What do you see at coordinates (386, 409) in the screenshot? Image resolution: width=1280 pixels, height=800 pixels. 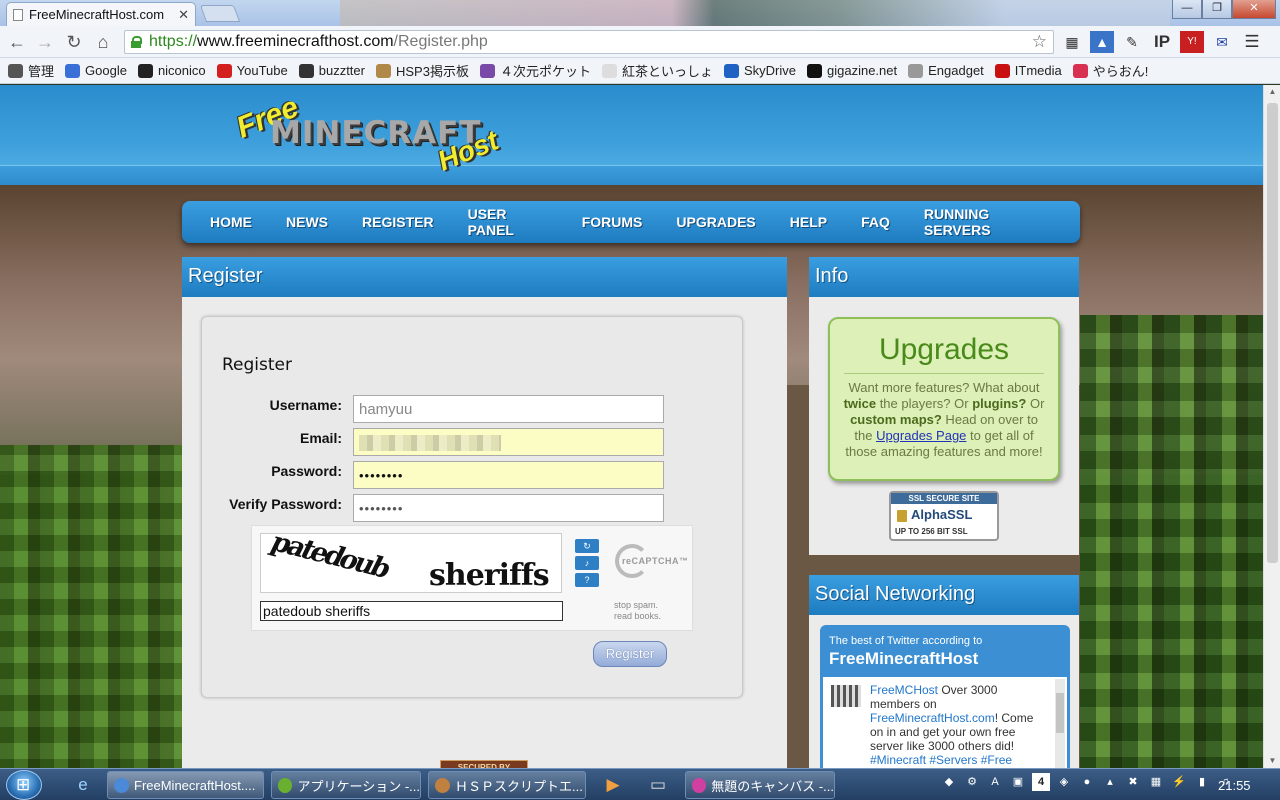 I see `username-value: hamyuu` at bounding box center [386, 409].